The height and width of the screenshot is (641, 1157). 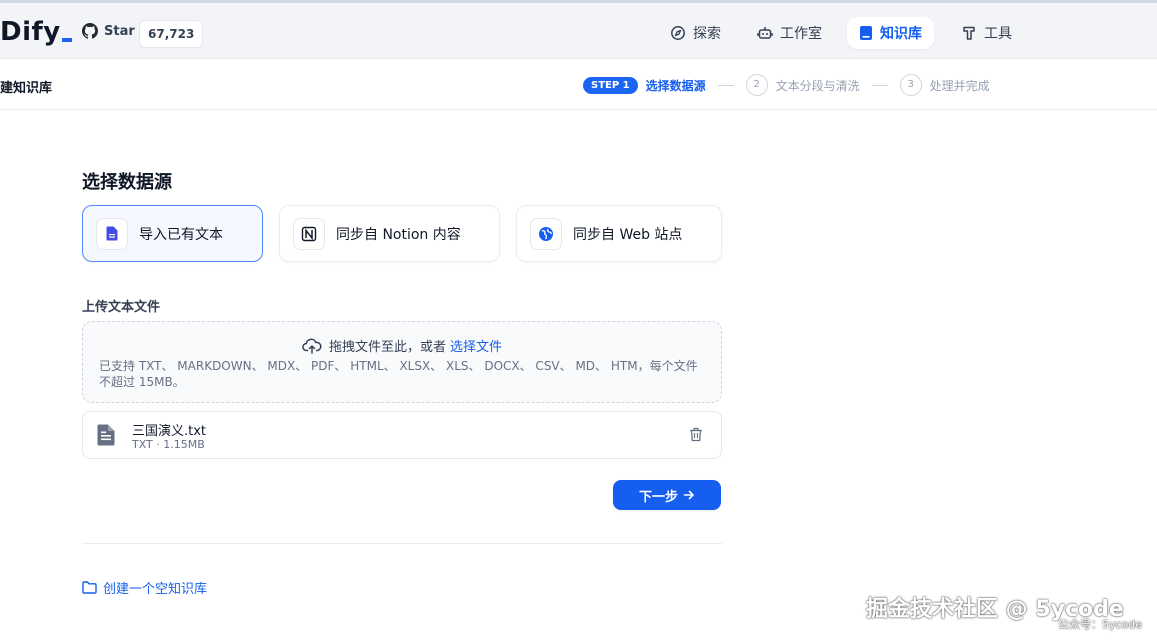 What do you see at coordinates (578, 31) in the screenshot?
I see `top-navigation-bar: Dify Star 67,723 探索 工作室 知识库 工具` at bounding box center [578, 31].